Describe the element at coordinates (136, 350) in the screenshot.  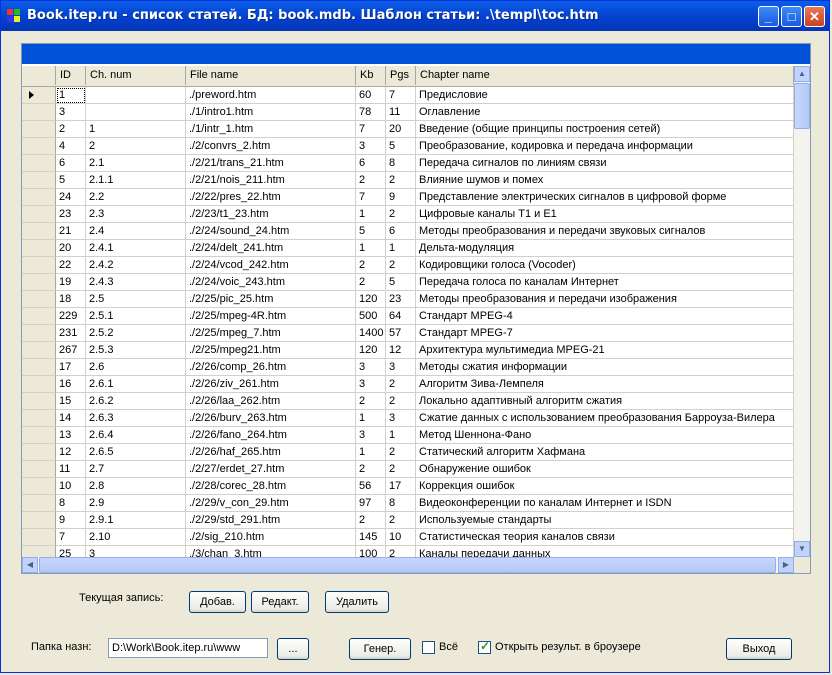
I see `cell-chapter-number: 2.5.3` at that location.